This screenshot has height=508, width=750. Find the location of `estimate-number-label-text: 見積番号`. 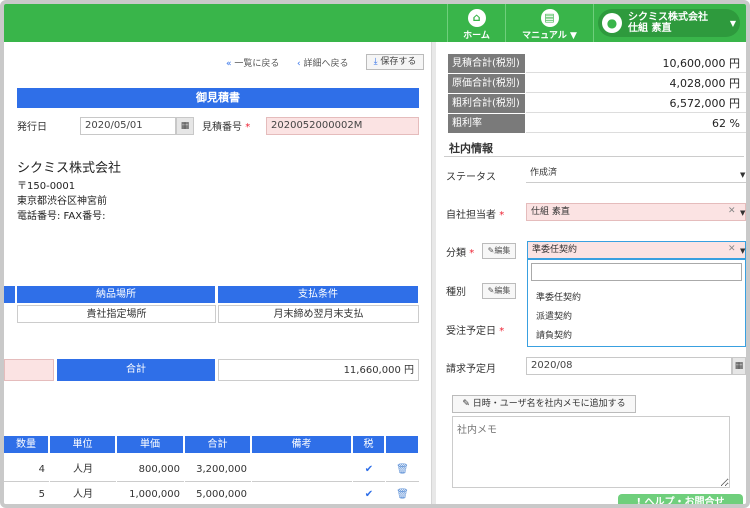

estimate-number-label-text: 見積番号 is located at coordinates (222, 127).